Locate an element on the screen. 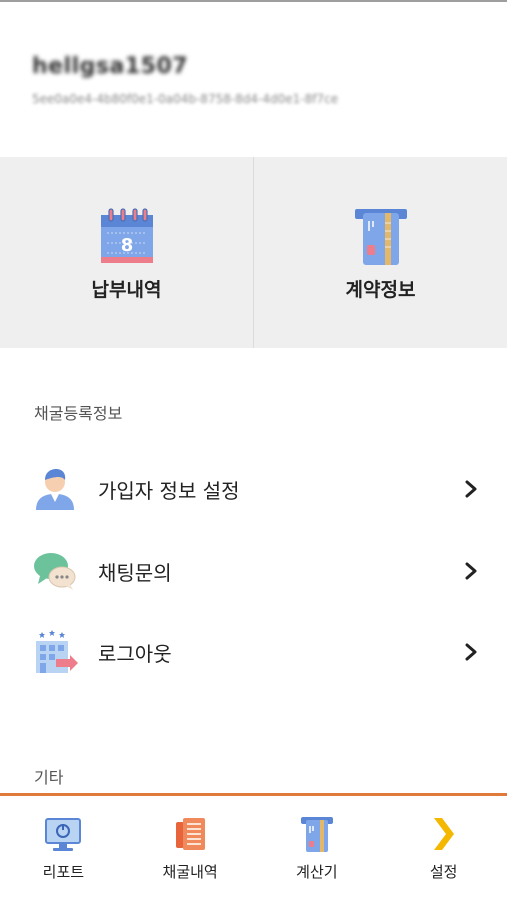 This screenshot has height=900, width=507. bottom-tab-bar: 리포트 채굴내역 계산기 설정 is located at coordinates (253, 846).